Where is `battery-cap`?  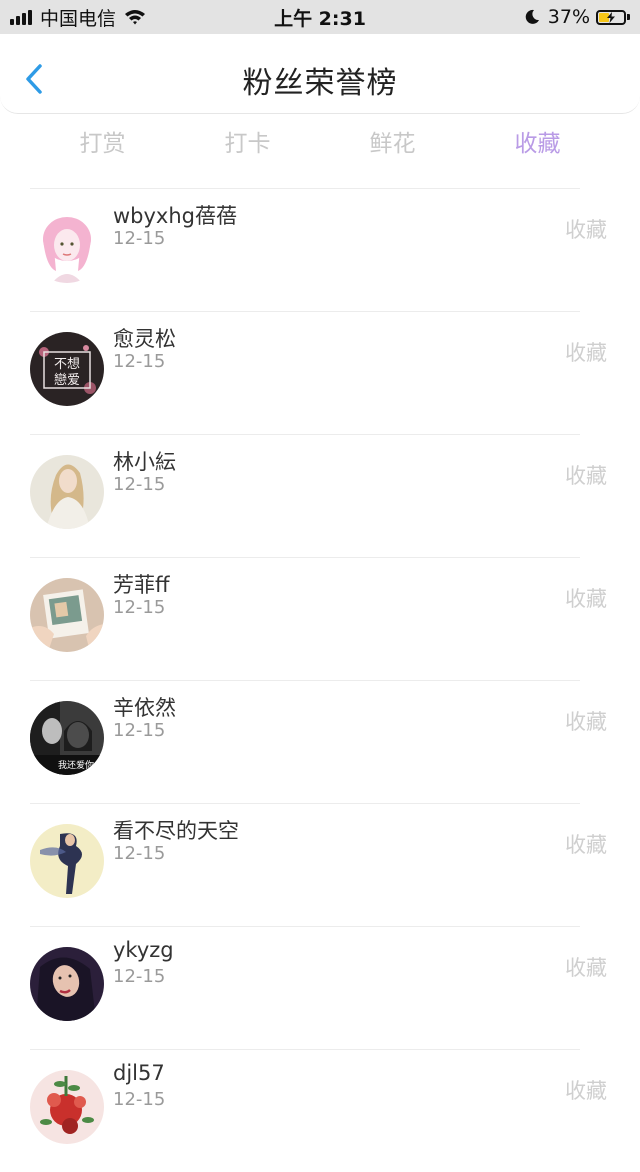
battery-cap is located at coordinates (628, 17).